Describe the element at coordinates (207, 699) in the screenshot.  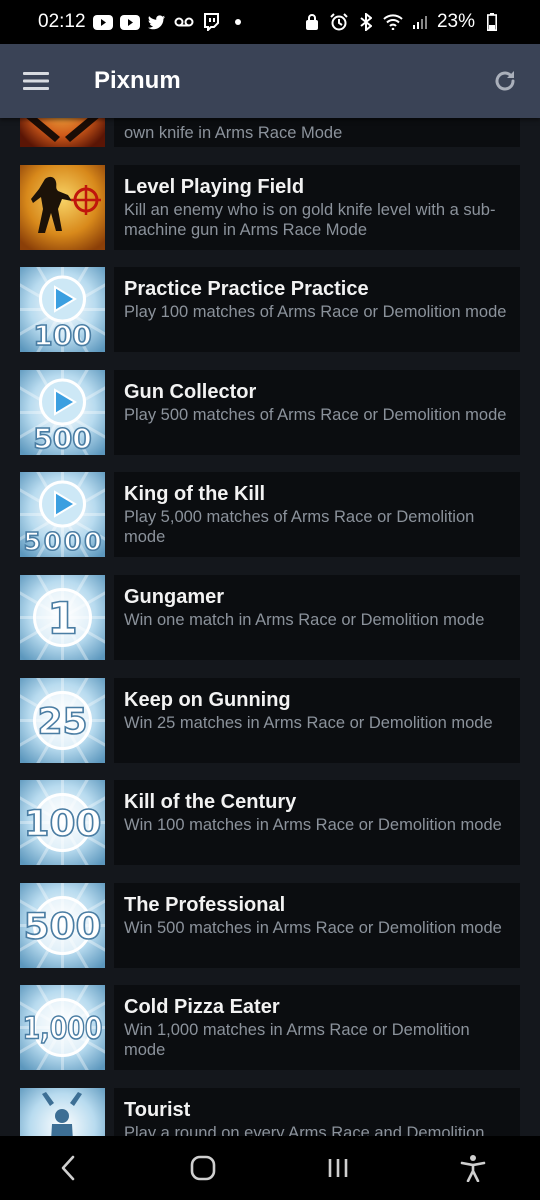
I see `achievement-title: Keep on Gunning` at that location.